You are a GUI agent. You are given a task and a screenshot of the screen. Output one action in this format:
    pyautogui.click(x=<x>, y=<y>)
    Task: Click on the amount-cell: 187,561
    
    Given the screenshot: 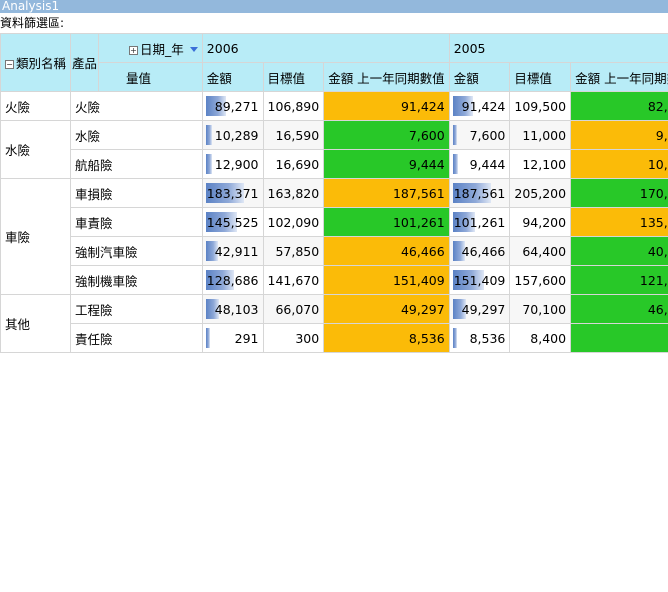 What is the action you would take?
    pyautogui.click(x=479, y=193)
    